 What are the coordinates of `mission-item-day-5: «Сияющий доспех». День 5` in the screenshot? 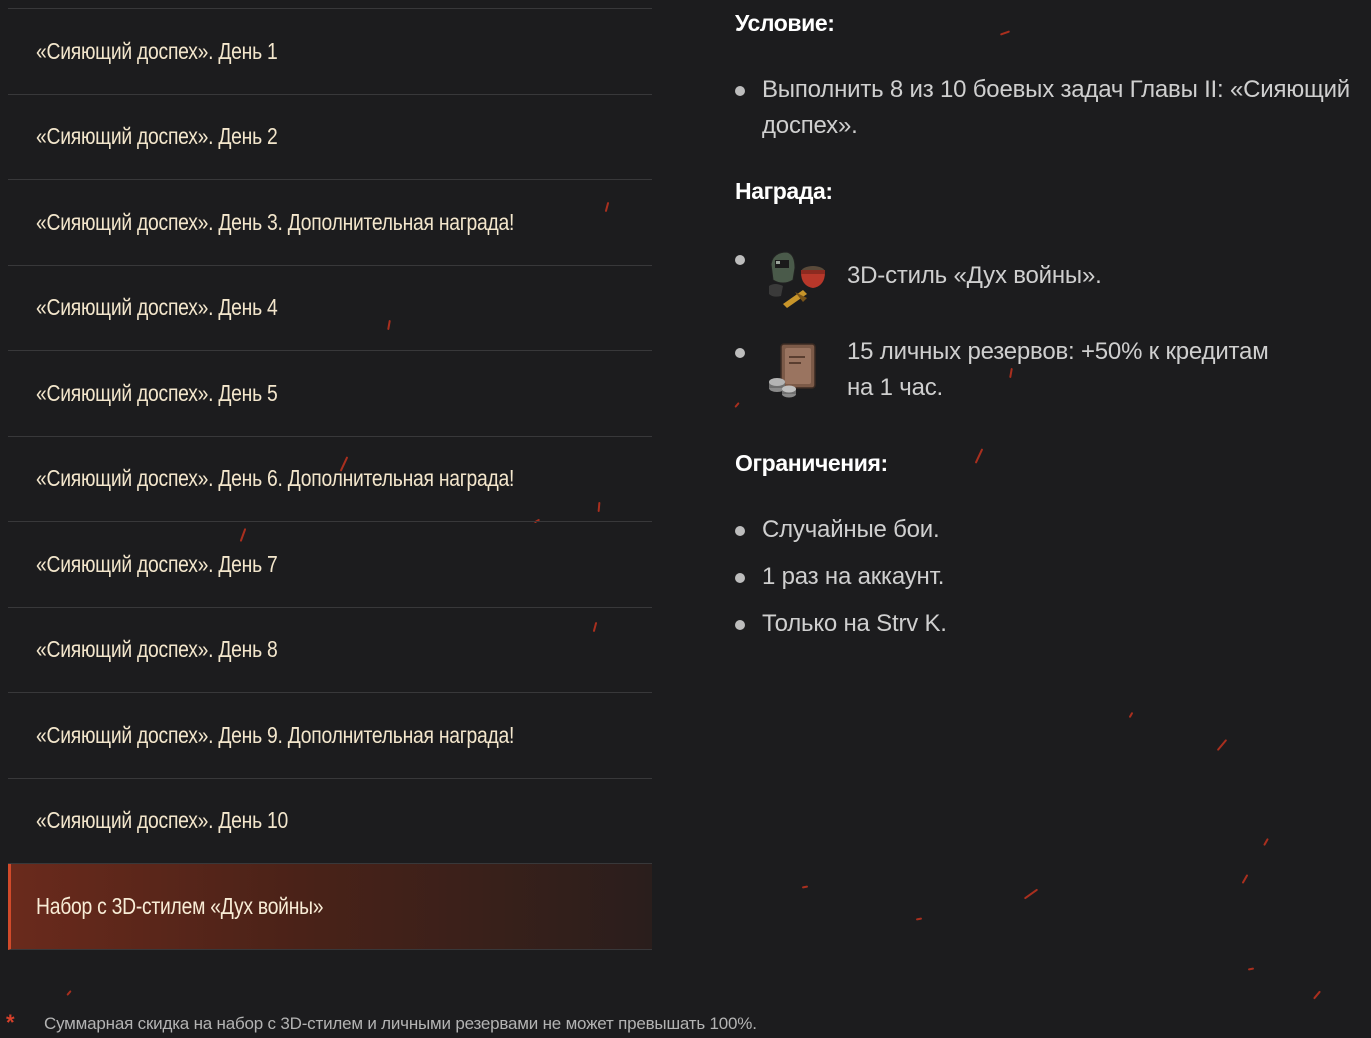 It's located at (330, 394).